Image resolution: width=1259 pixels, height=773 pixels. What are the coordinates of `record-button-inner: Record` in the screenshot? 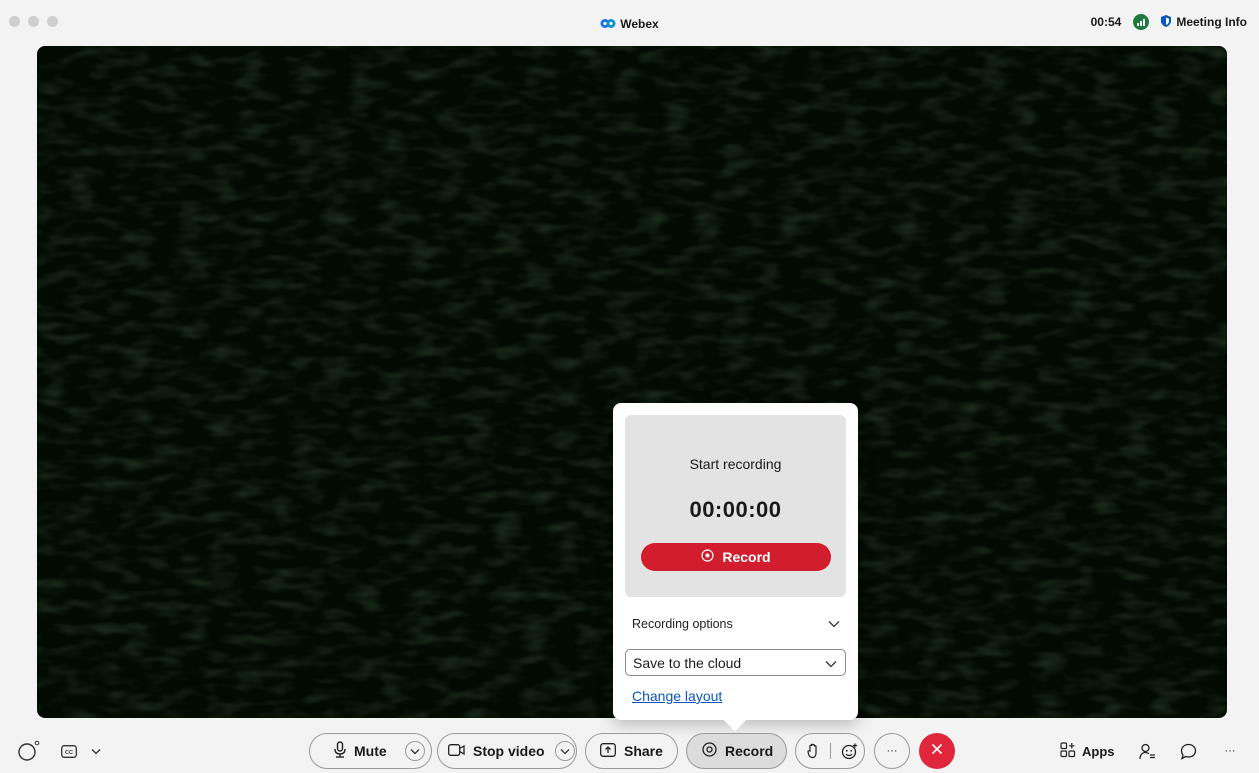 It's located at (737, 751).